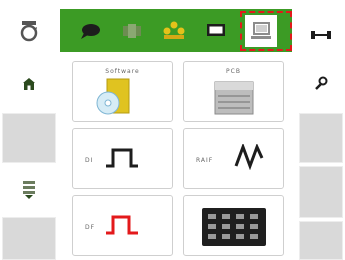 Image resolution: width=345 pixels, height=260 pixels. I want to click on pulse-signal-icon, so click(122, 225).